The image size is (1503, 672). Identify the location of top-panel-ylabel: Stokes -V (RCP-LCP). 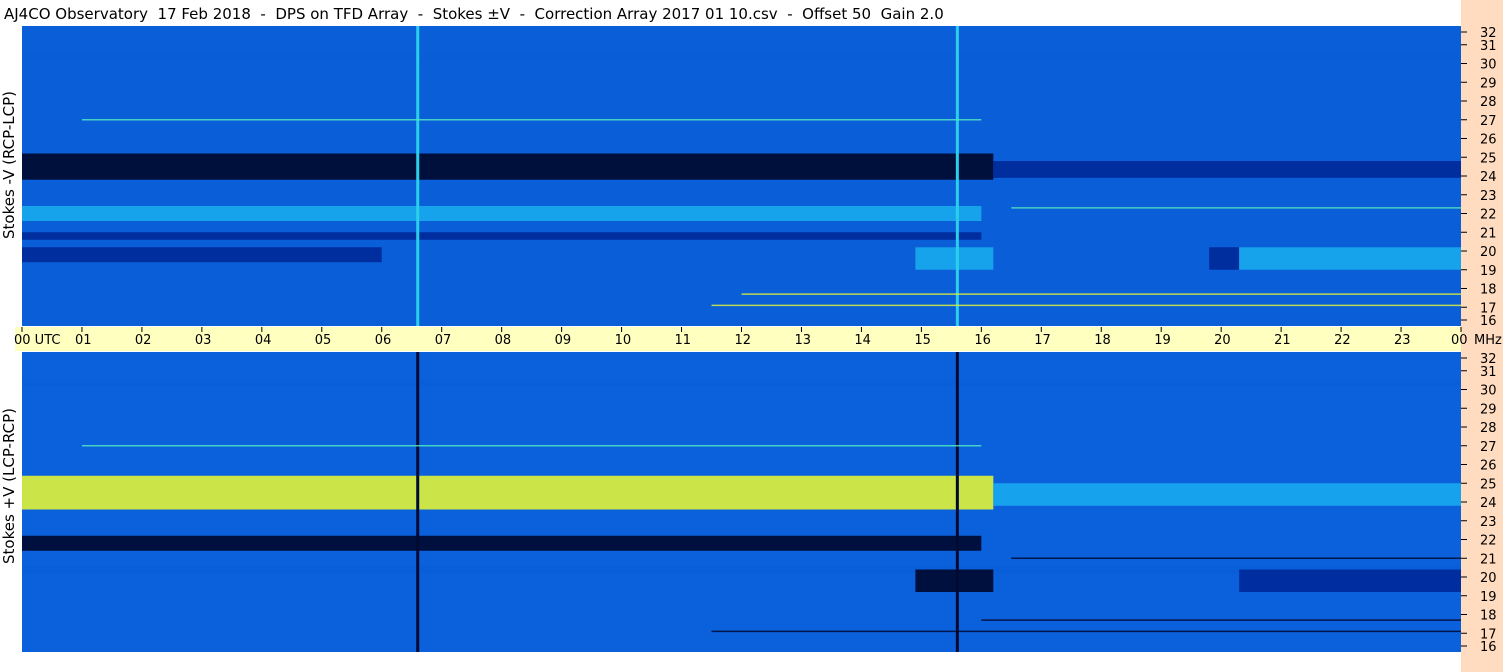
(9, 165).